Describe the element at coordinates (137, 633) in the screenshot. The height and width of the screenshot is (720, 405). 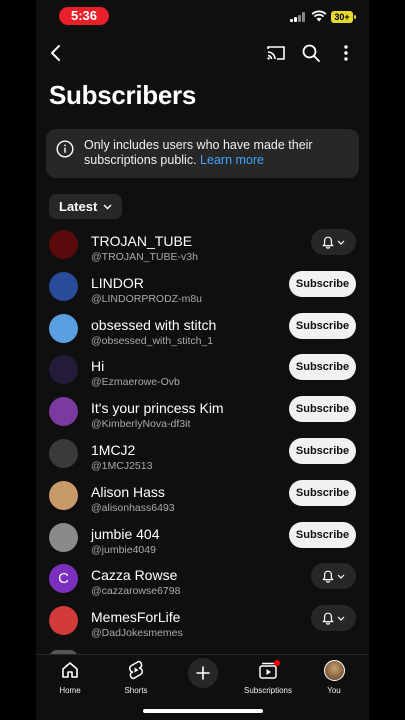
I see `subscriber-handle: @DadJokesmemes` at that location.